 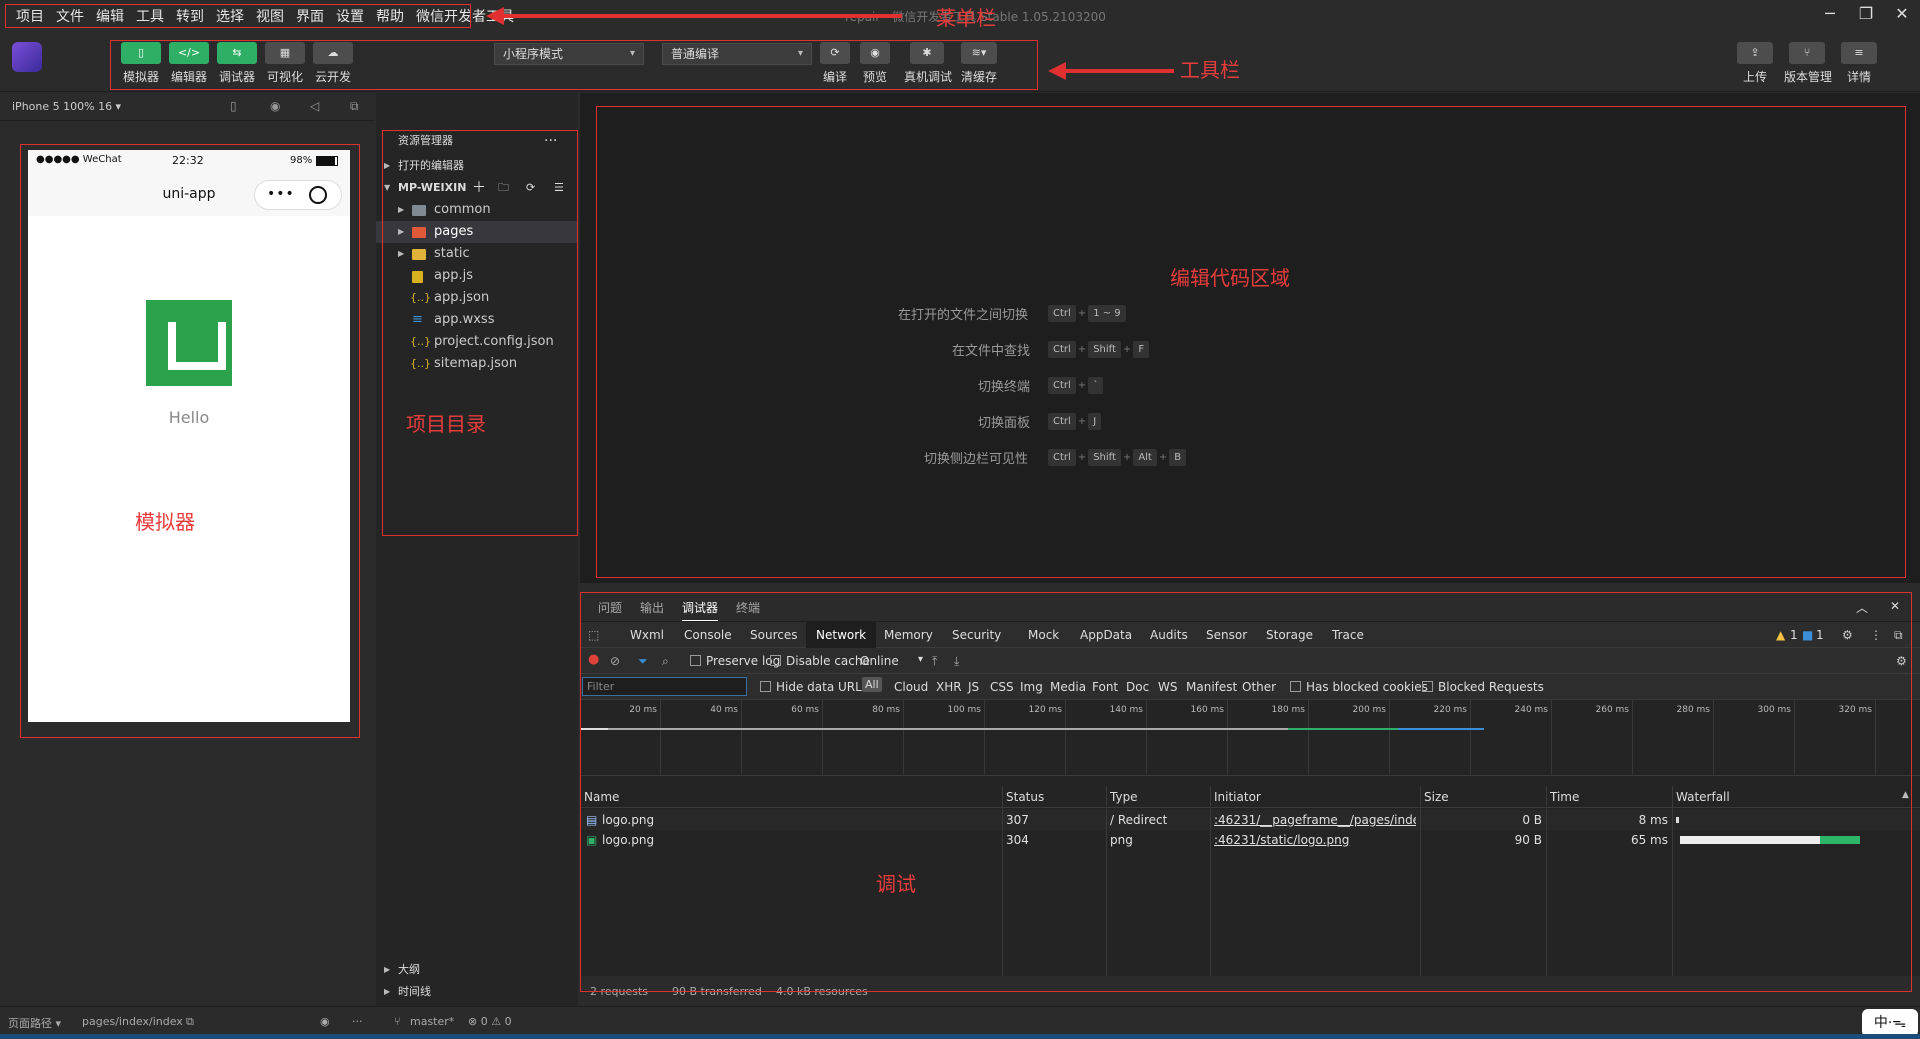 What do you see at coordinates (477, 992) in the screenshot?
I see `timeline-section: ▶ 时间线` at bounding box center [477, 992].